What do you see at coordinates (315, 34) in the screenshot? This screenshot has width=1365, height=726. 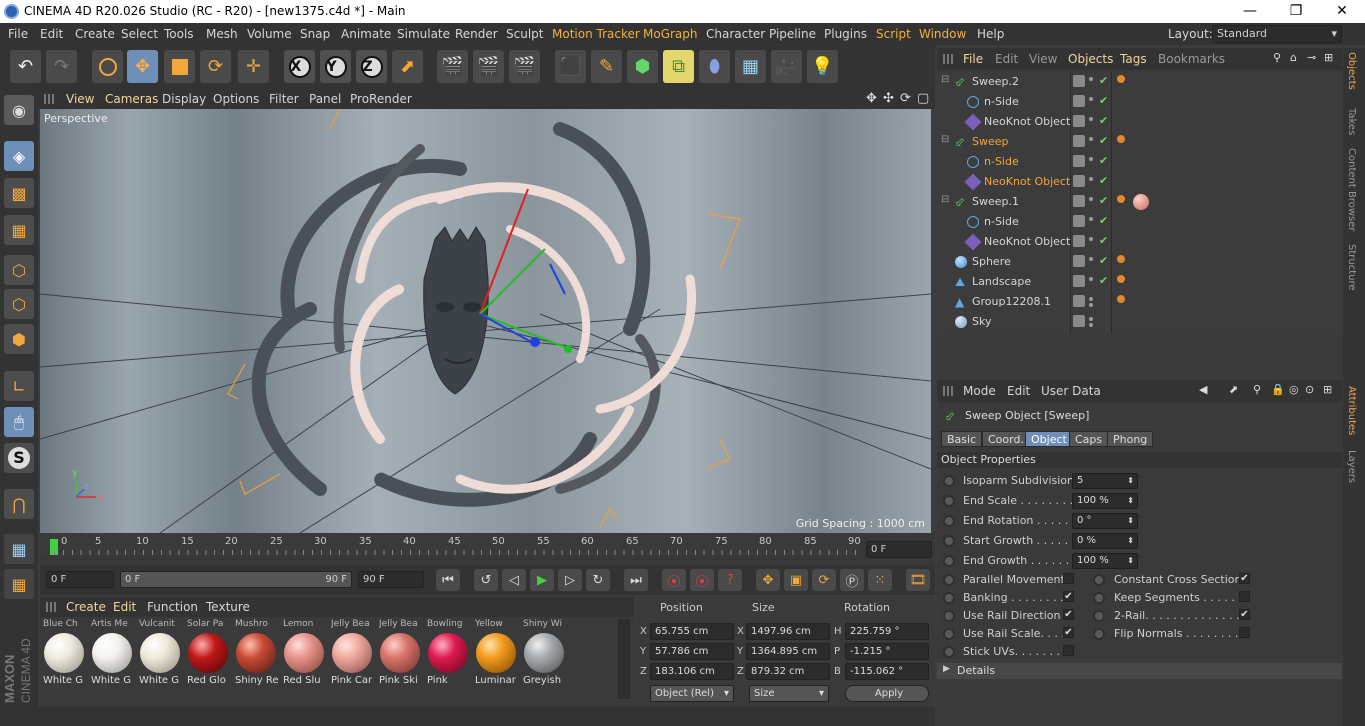 I see `menu-snap: Snap` at bounding box center [315, 34].